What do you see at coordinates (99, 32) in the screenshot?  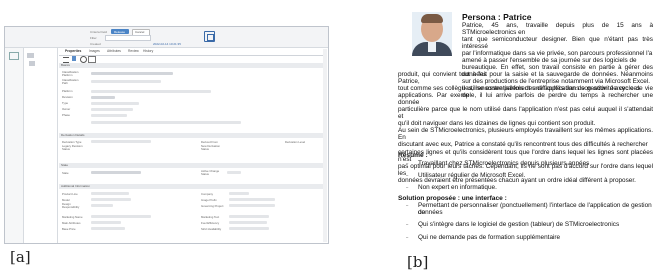 I see `criteria-label: Criteria Field` at bounding box center [99, 32].